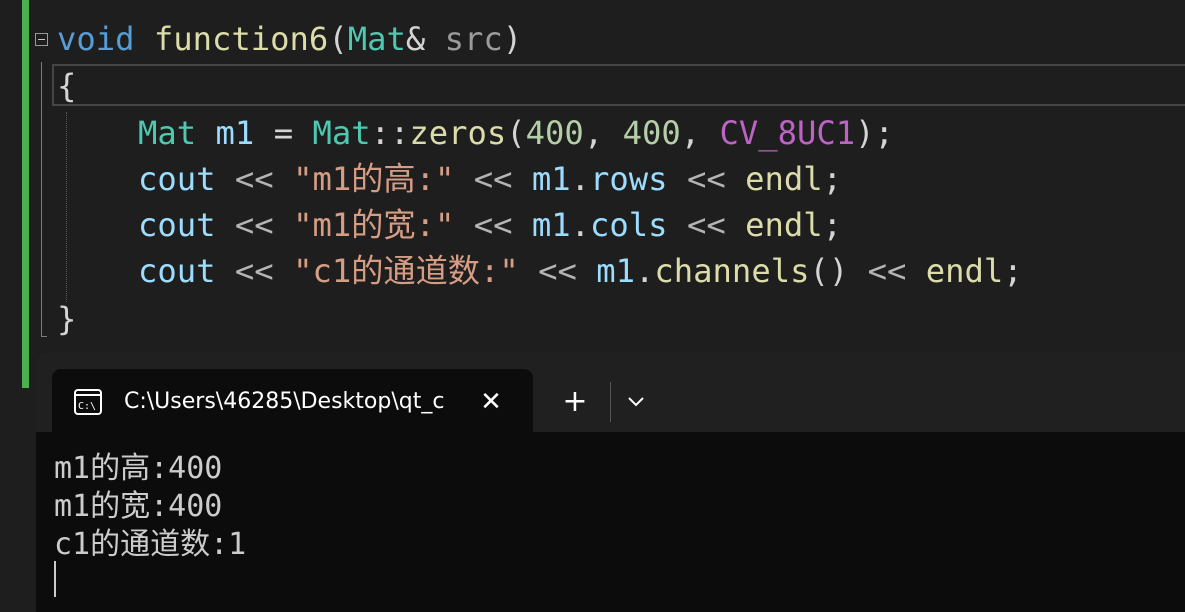 The height and width of the screenshot is (612, 1185). I want to click on text-cursor, so click(55, 579).